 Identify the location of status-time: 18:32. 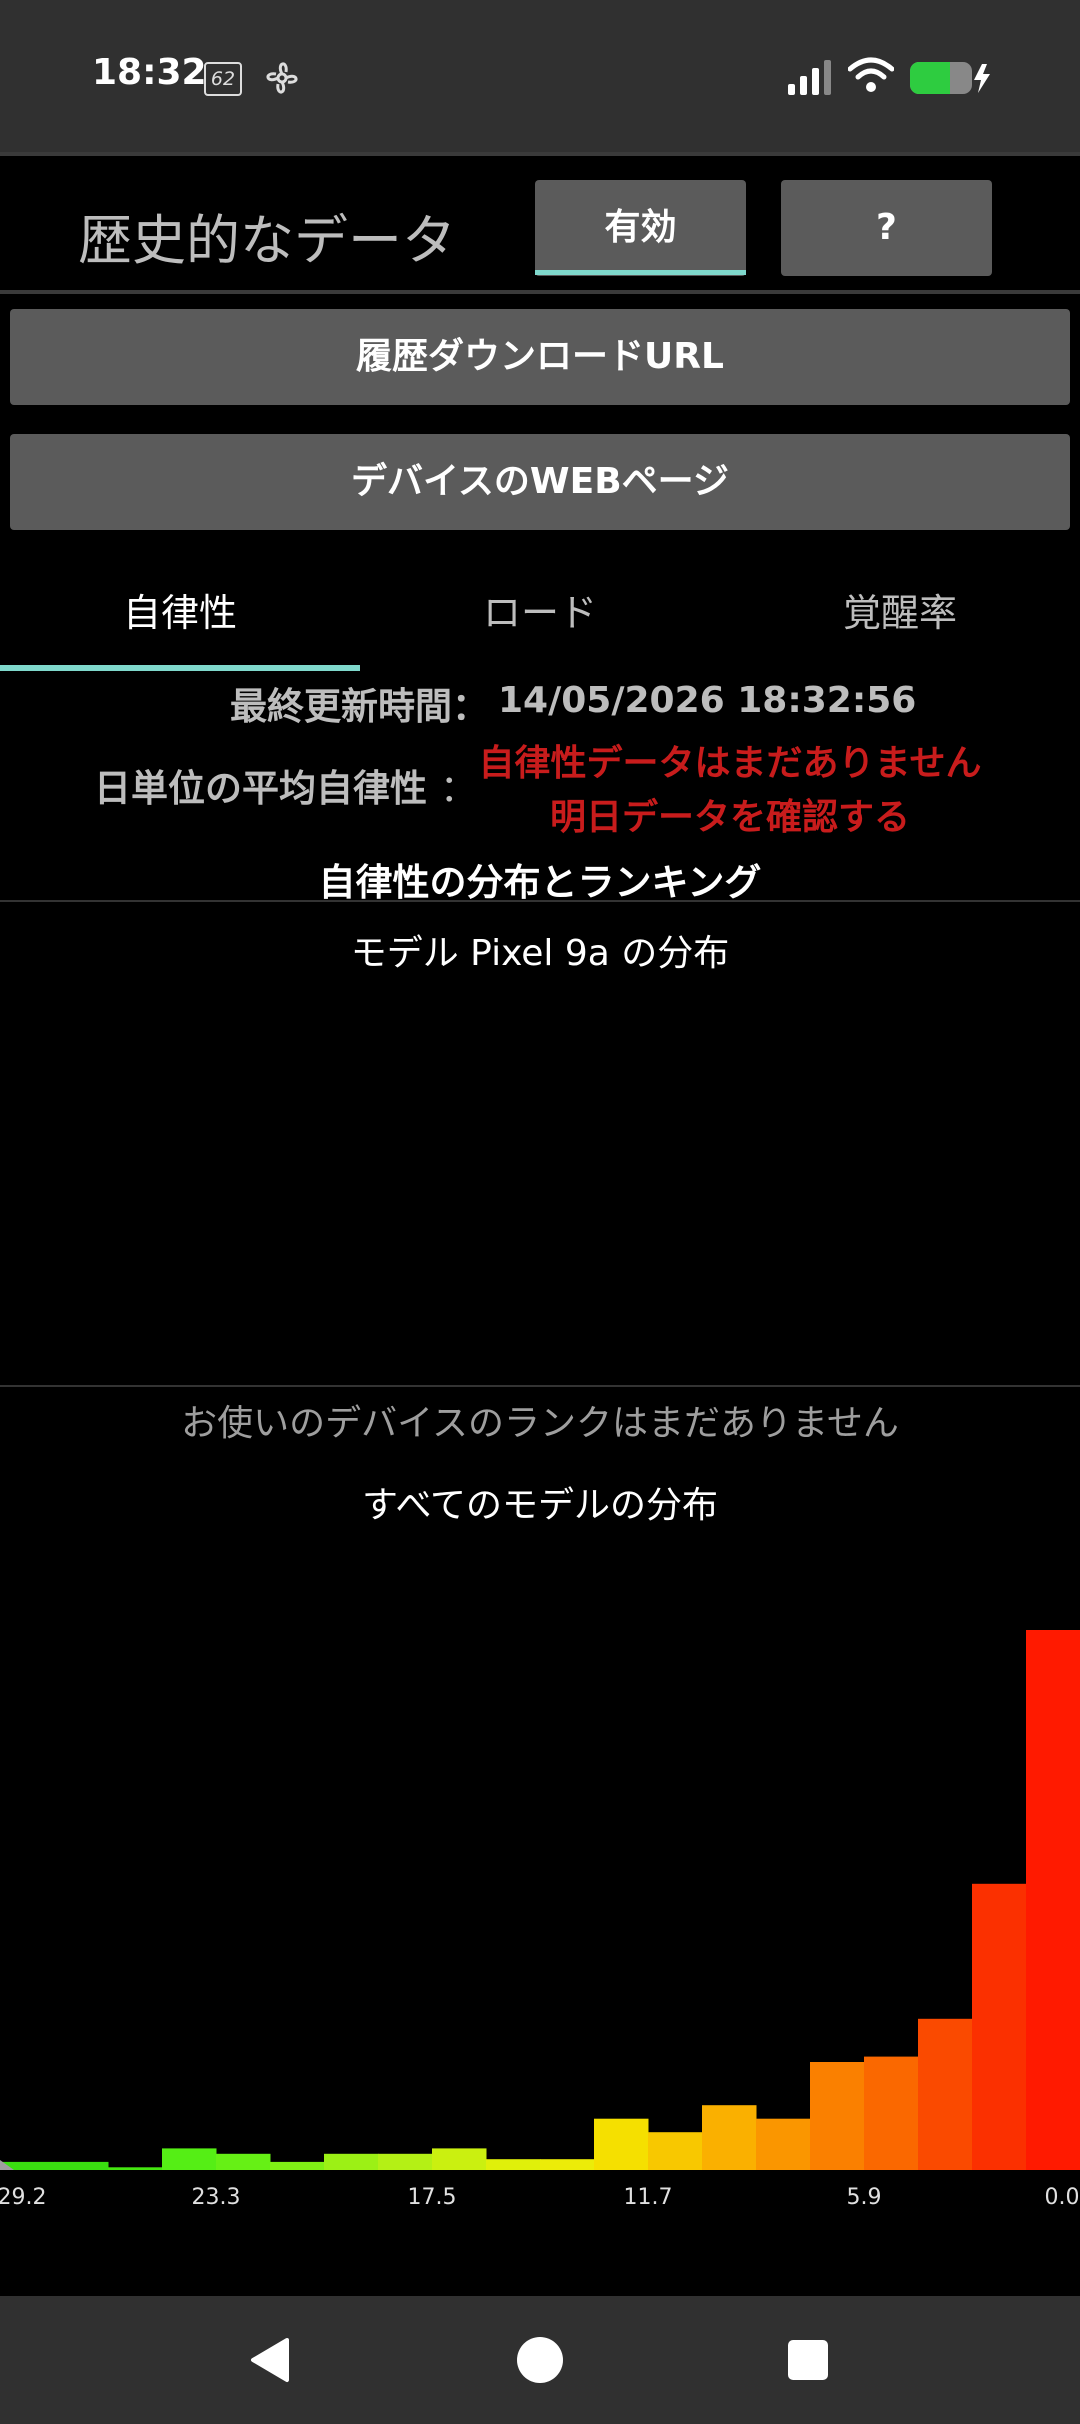
(149, 72).